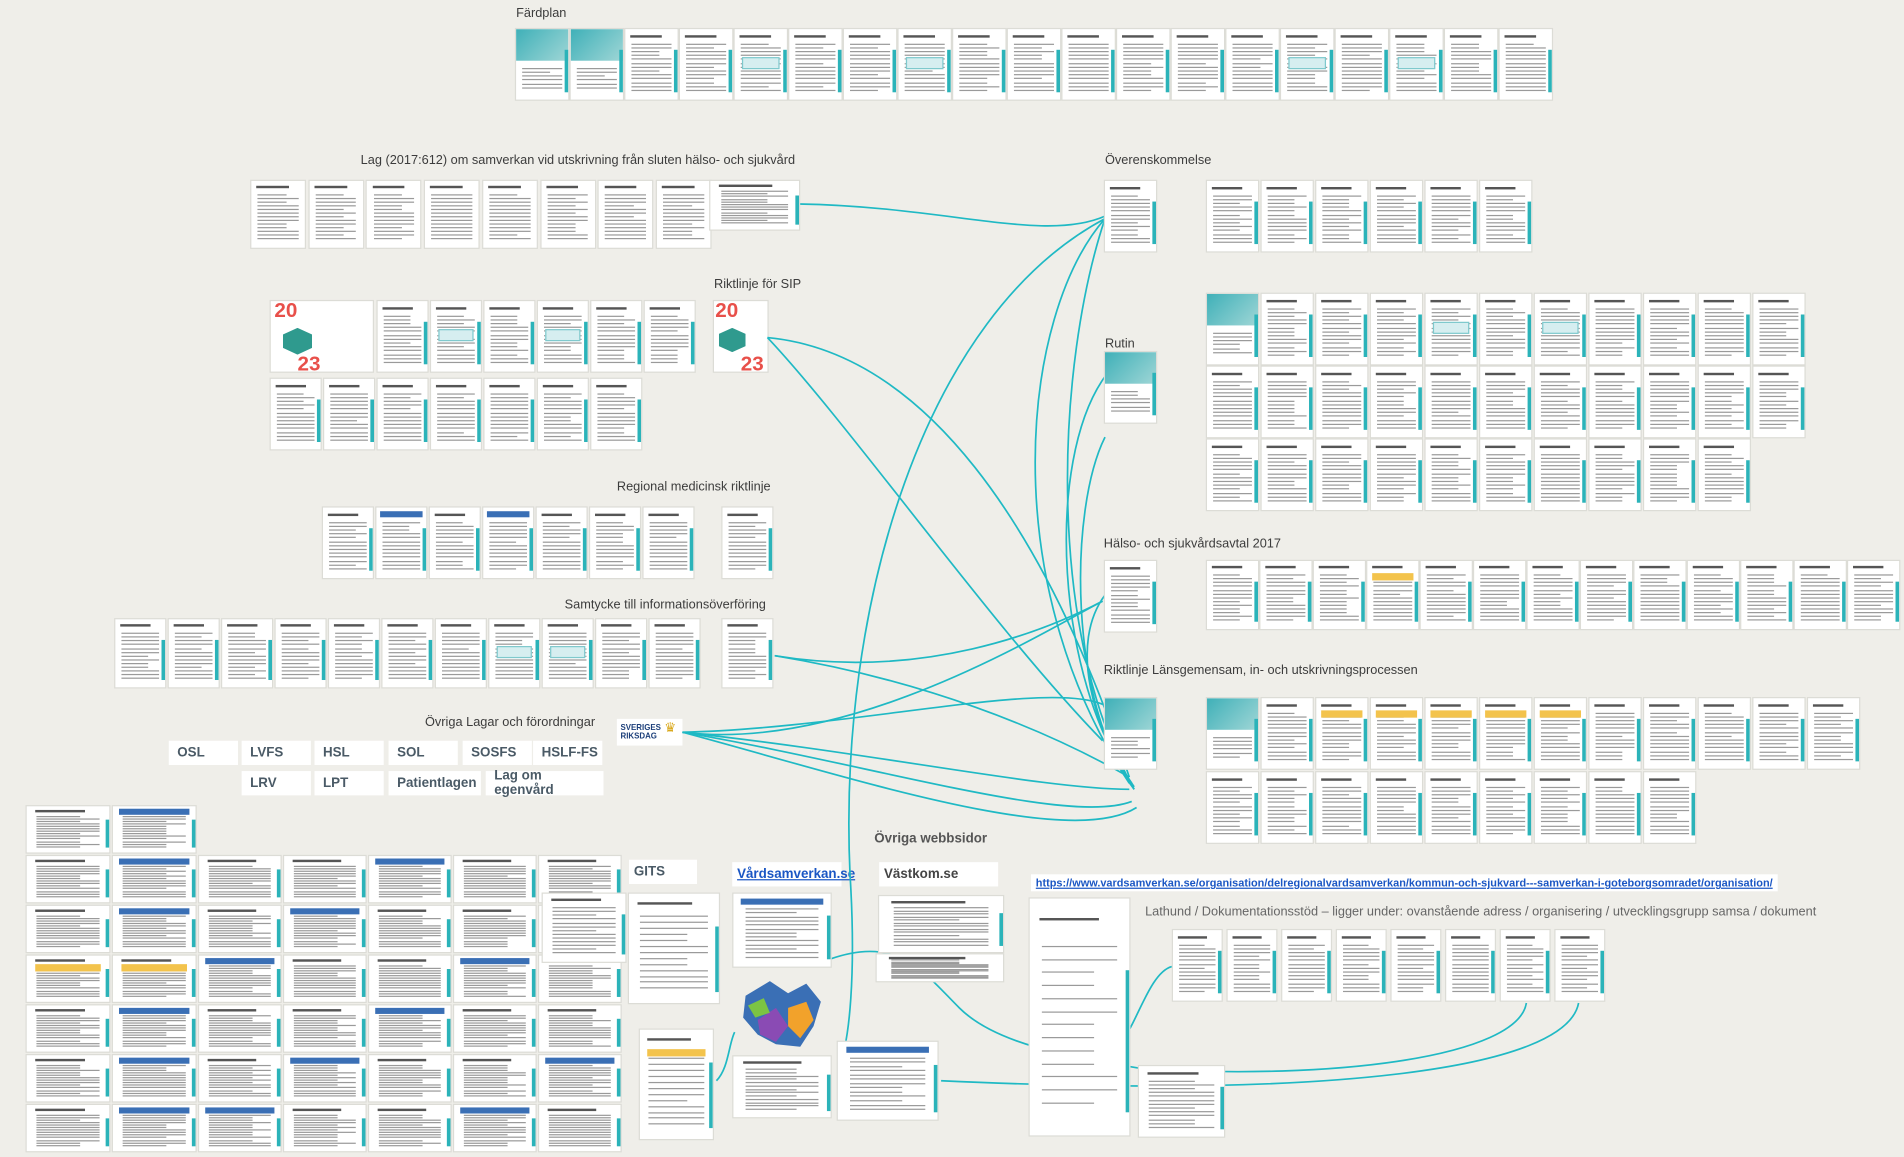 This screenshot has height=1157, width=1904. I want to click on overenskommelse-cover, so click(1130, 216).